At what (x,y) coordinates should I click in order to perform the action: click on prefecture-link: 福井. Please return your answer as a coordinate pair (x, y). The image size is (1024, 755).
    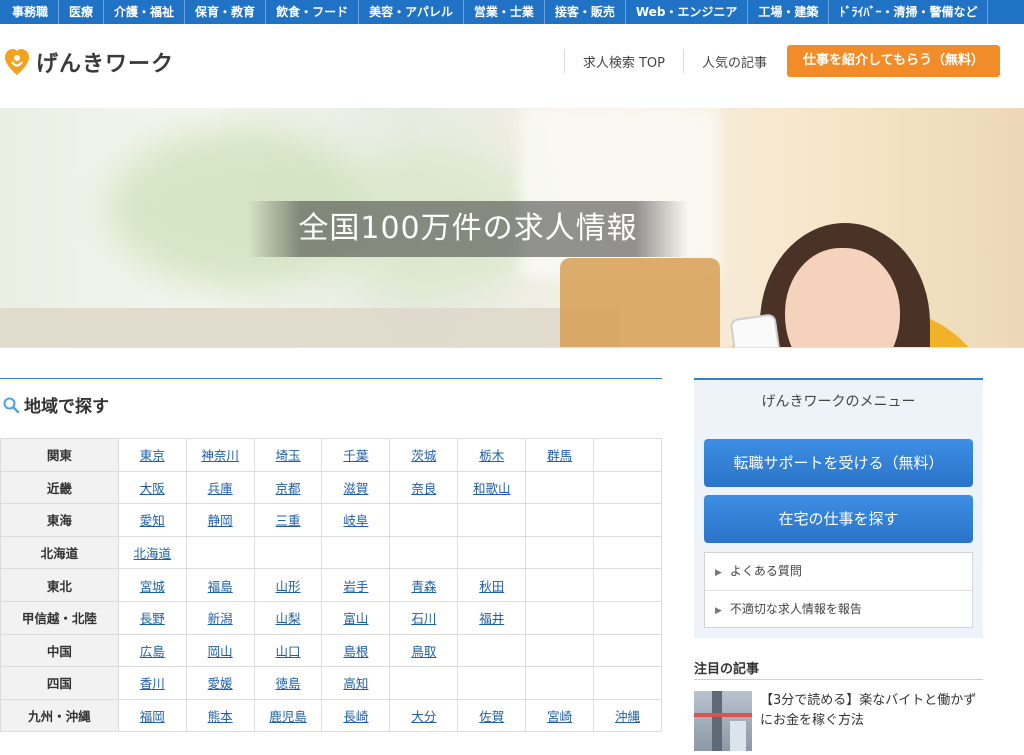
    Looking at the image, I should click on (491, 618).